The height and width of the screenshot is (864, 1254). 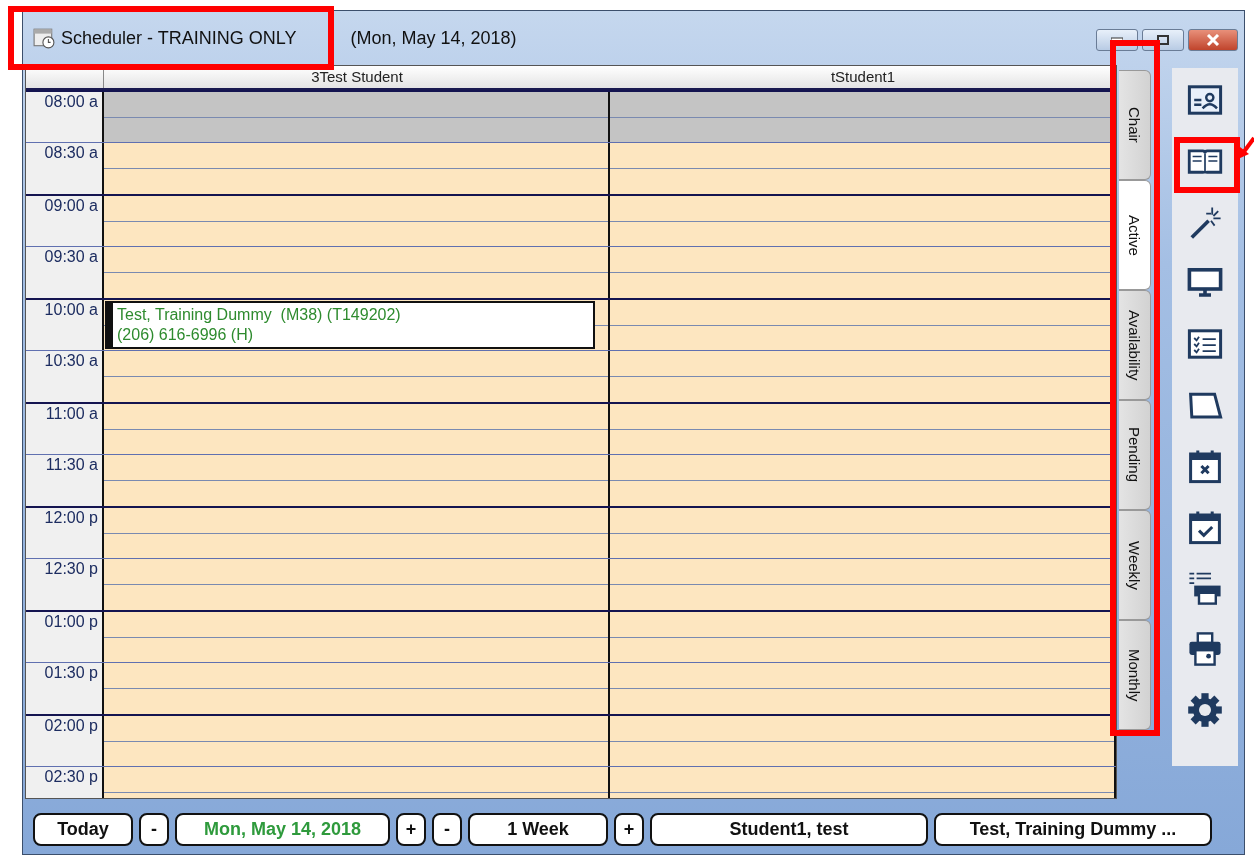 I want to click on time-label: 12:00 p, so click(x=71, y=518).